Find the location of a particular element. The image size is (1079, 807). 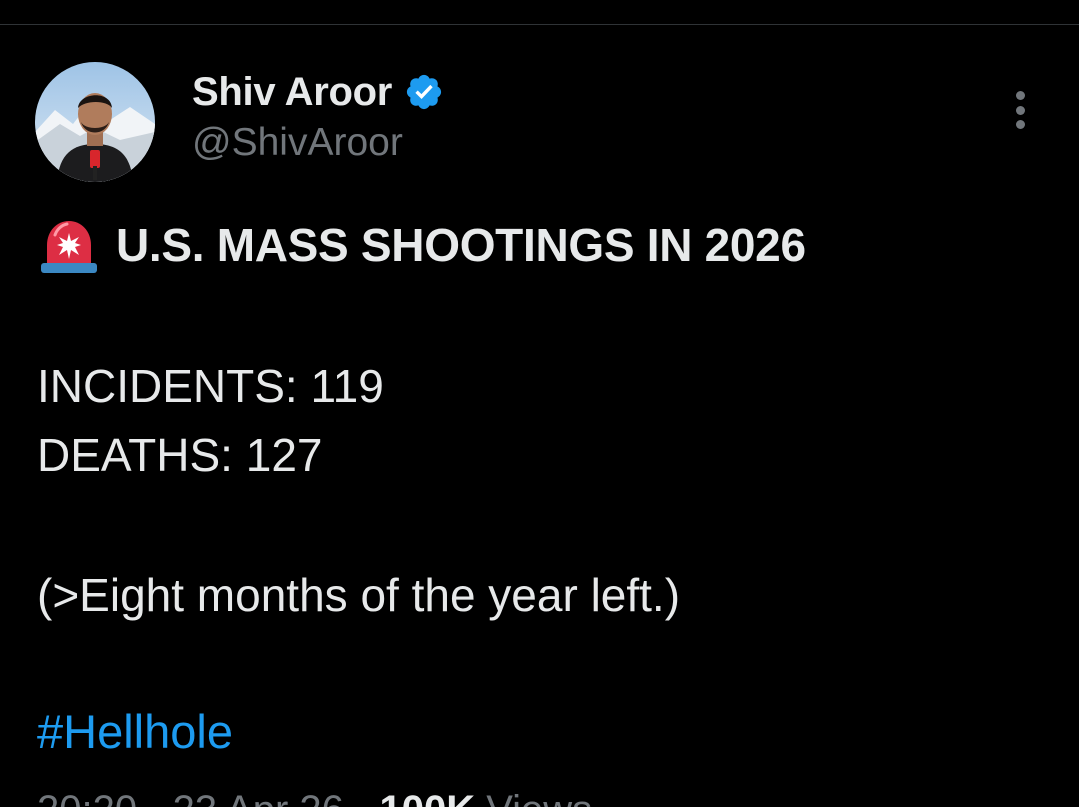

hashtag-link: #Hellhole is located at coordinates (135, 731).